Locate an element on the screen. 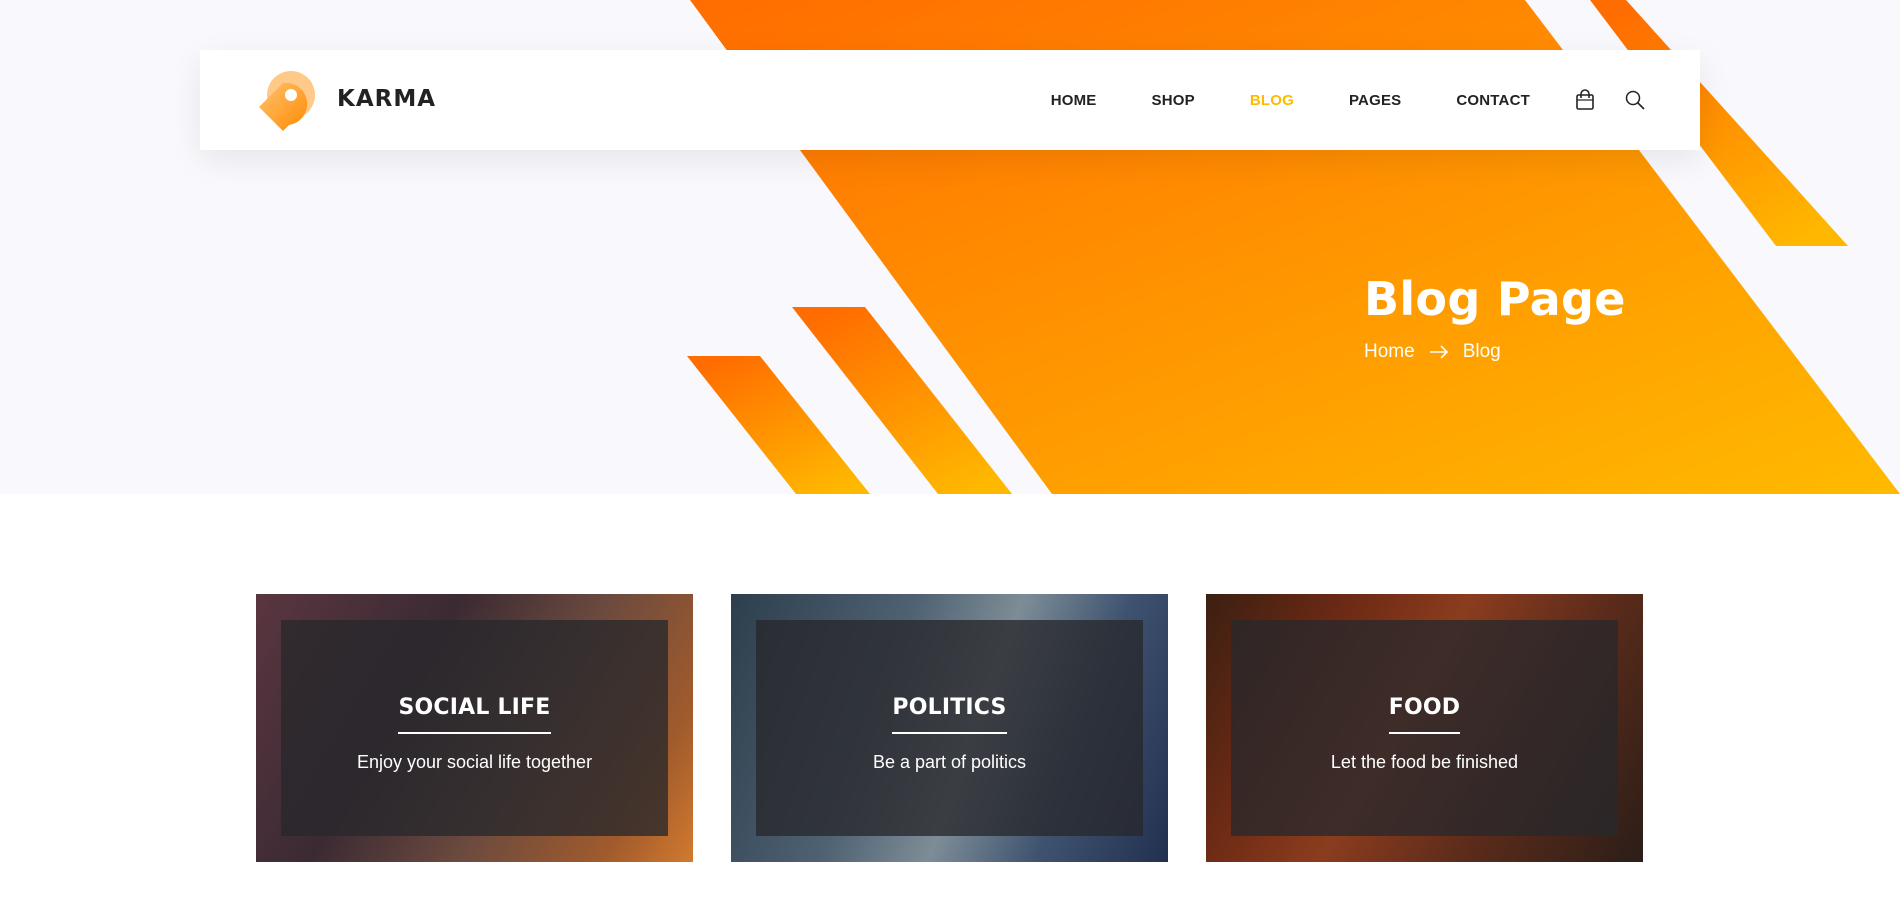 This screenshot has height=918, width=1900. arrow-right-icon is located at coordinates (1438, 352).